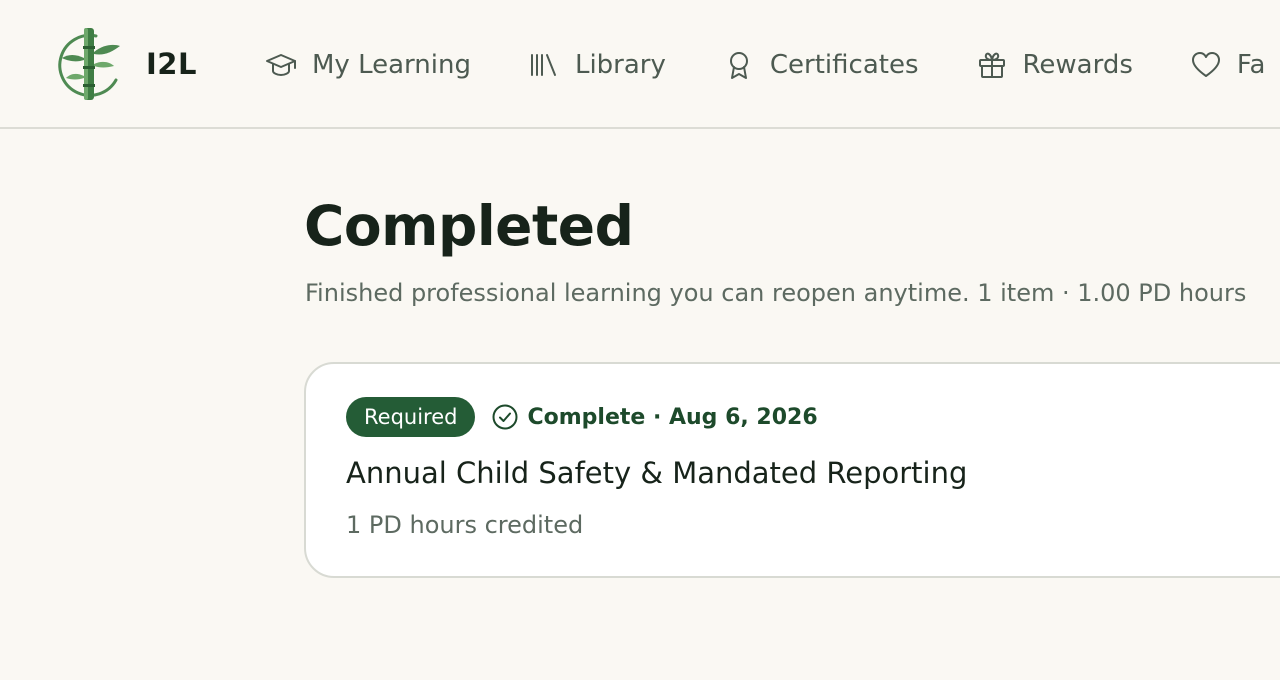  I want to click on bamboo-logo-icon, so click(89, 64).